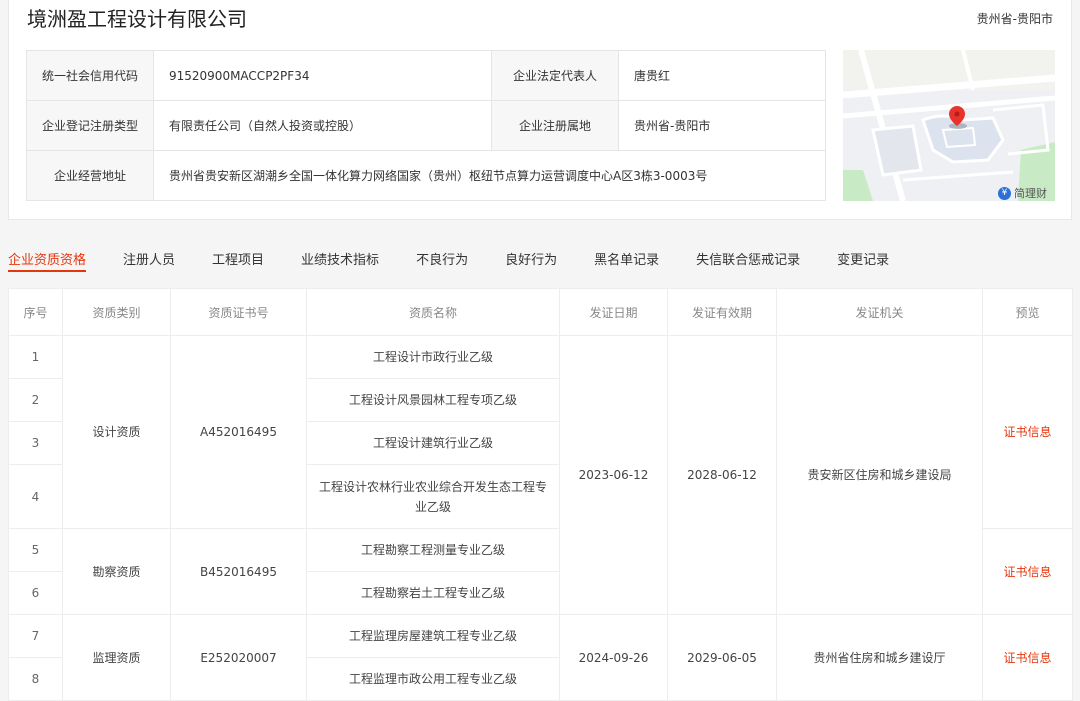 The width and height of the screenshot is (1080, 701). Describe the element at coordinates (613, 657) in the screenshot. I see `issue-date: 2024-09-26` at that location.